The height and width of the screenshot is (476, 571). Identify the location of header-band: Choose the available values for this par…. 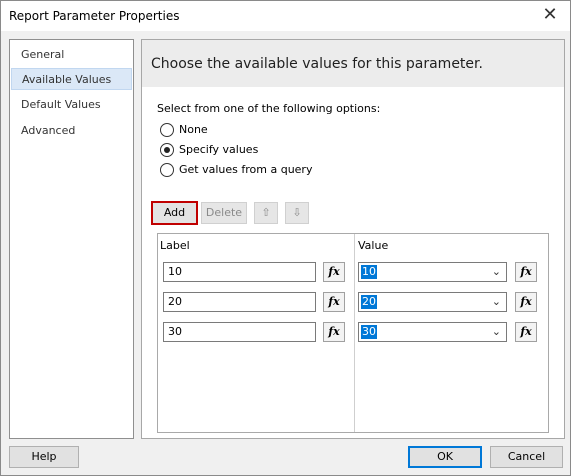
(353, 63).